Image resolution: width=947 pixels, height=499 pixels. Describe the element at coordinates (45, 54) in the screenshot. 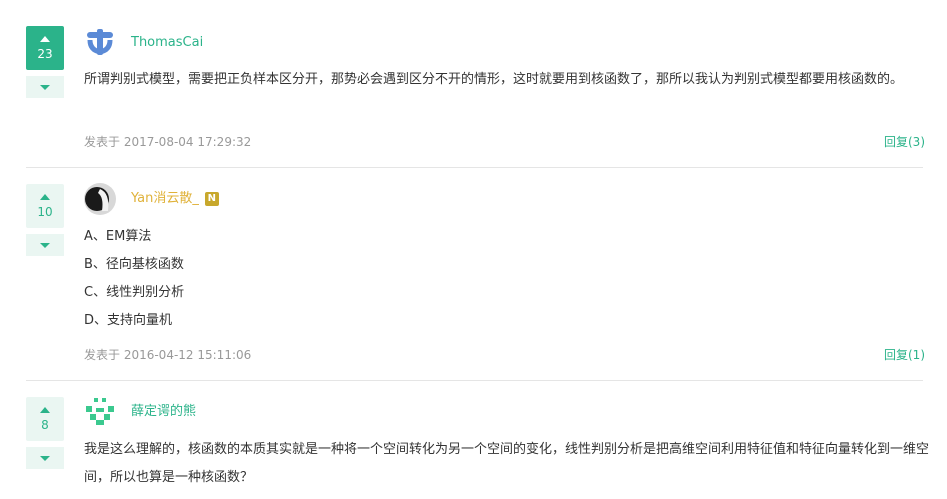

I see `vote-count: 23` at that location.